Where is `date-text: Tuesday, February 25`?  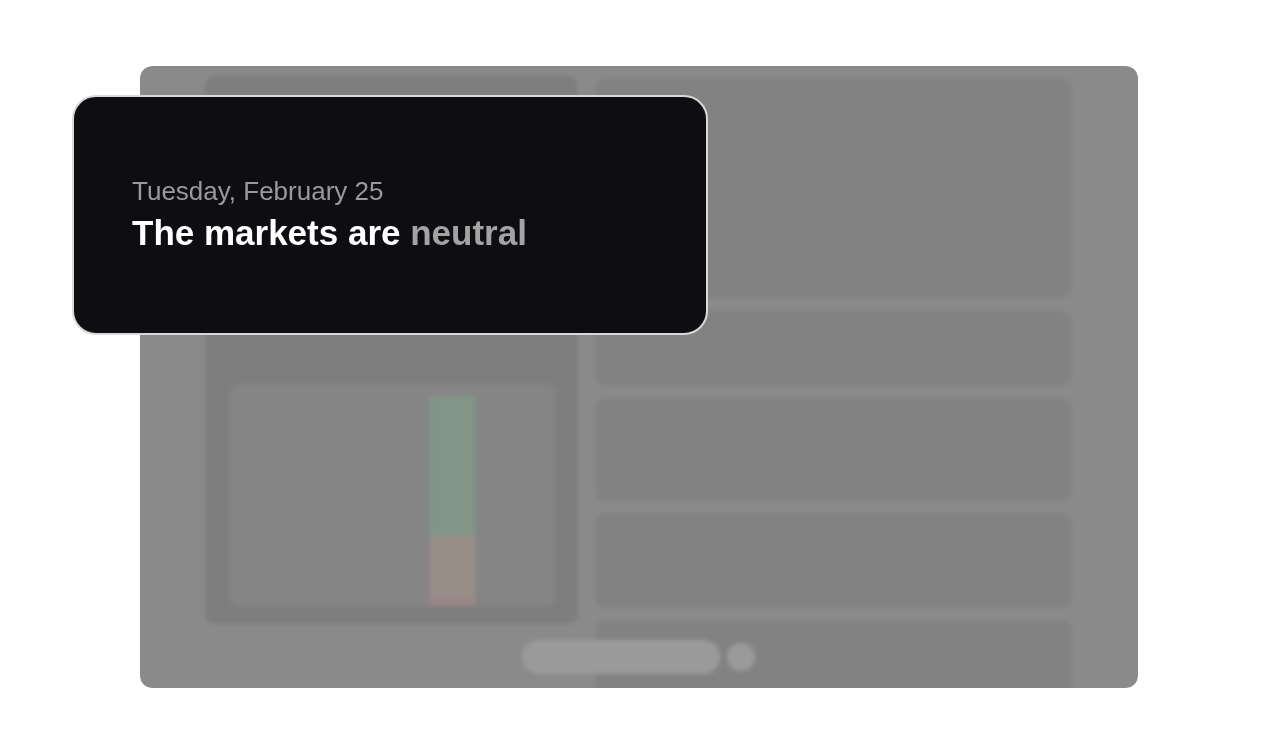
date-text: Tuesday, February 25 is located at coordinates (258, 191).